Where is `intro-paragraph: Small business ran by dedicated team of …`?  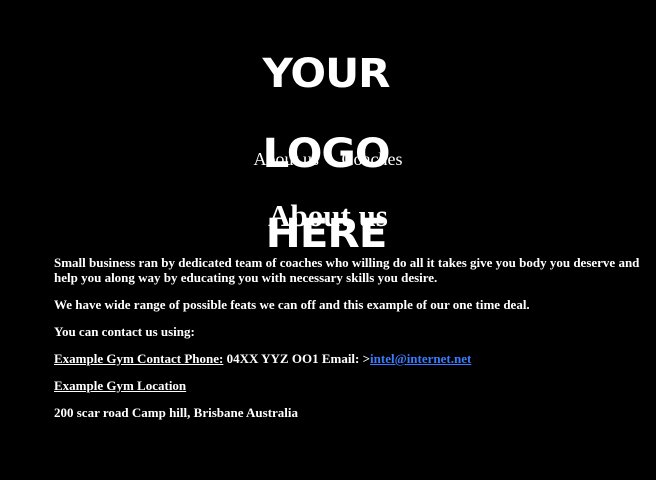
intro-paragraph: Small business ran by dedicated team of … is located at coordinates (347, 270).